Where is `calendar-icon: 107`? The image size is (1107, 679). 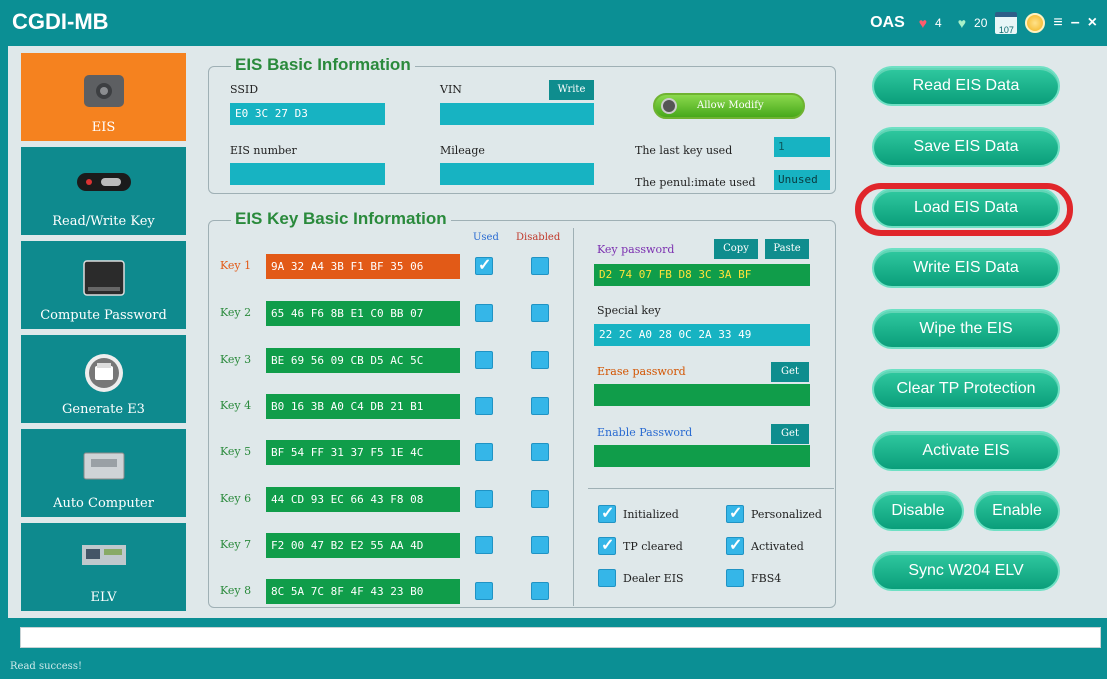
calendar-icon: 107 is located at coordinates (1006, 23).